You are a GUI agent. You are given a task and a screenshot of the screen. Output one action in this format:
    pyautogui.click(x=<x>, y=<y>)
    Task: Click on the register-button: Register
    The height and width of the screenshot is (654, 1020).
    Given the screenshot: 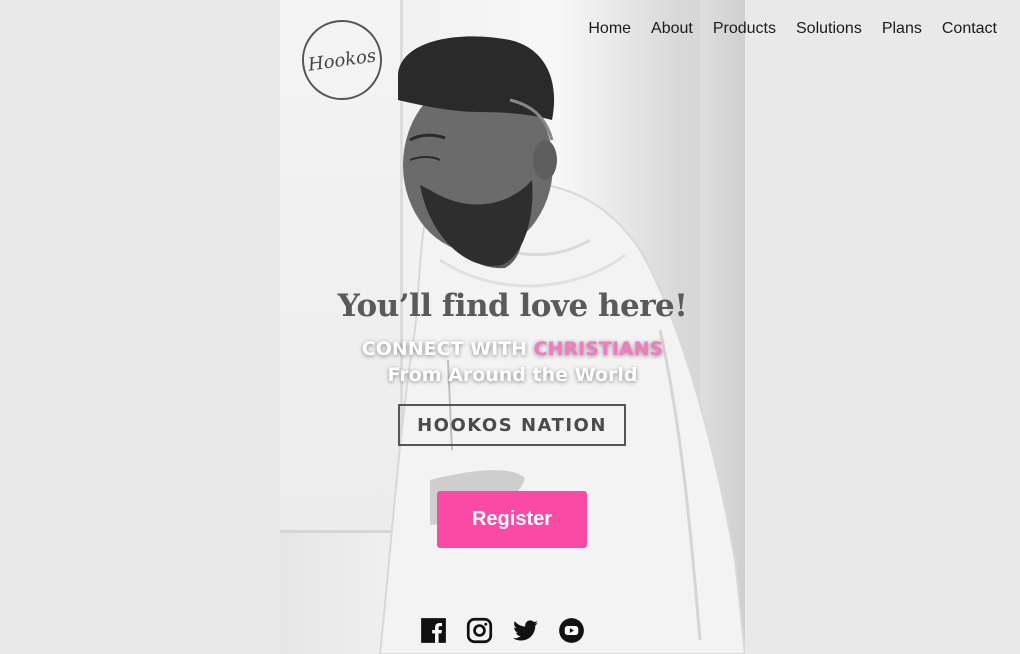 What is the action you would take?
    pyautogui.click(x=512, y=519)
    